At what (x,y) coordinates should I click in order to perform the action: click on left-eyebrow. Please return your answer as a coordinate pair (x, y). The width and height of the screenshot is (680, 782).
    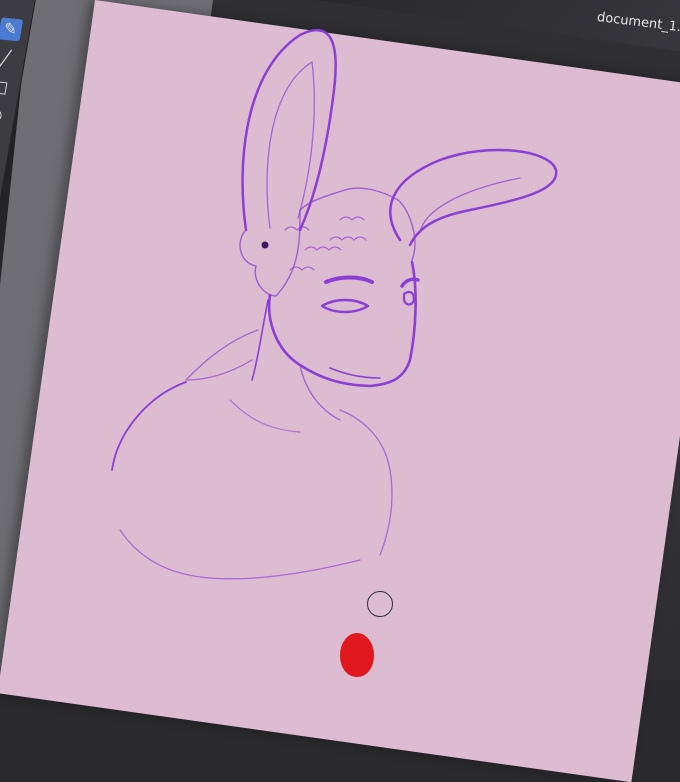
    Looking at the image, I should click on (349, 279).